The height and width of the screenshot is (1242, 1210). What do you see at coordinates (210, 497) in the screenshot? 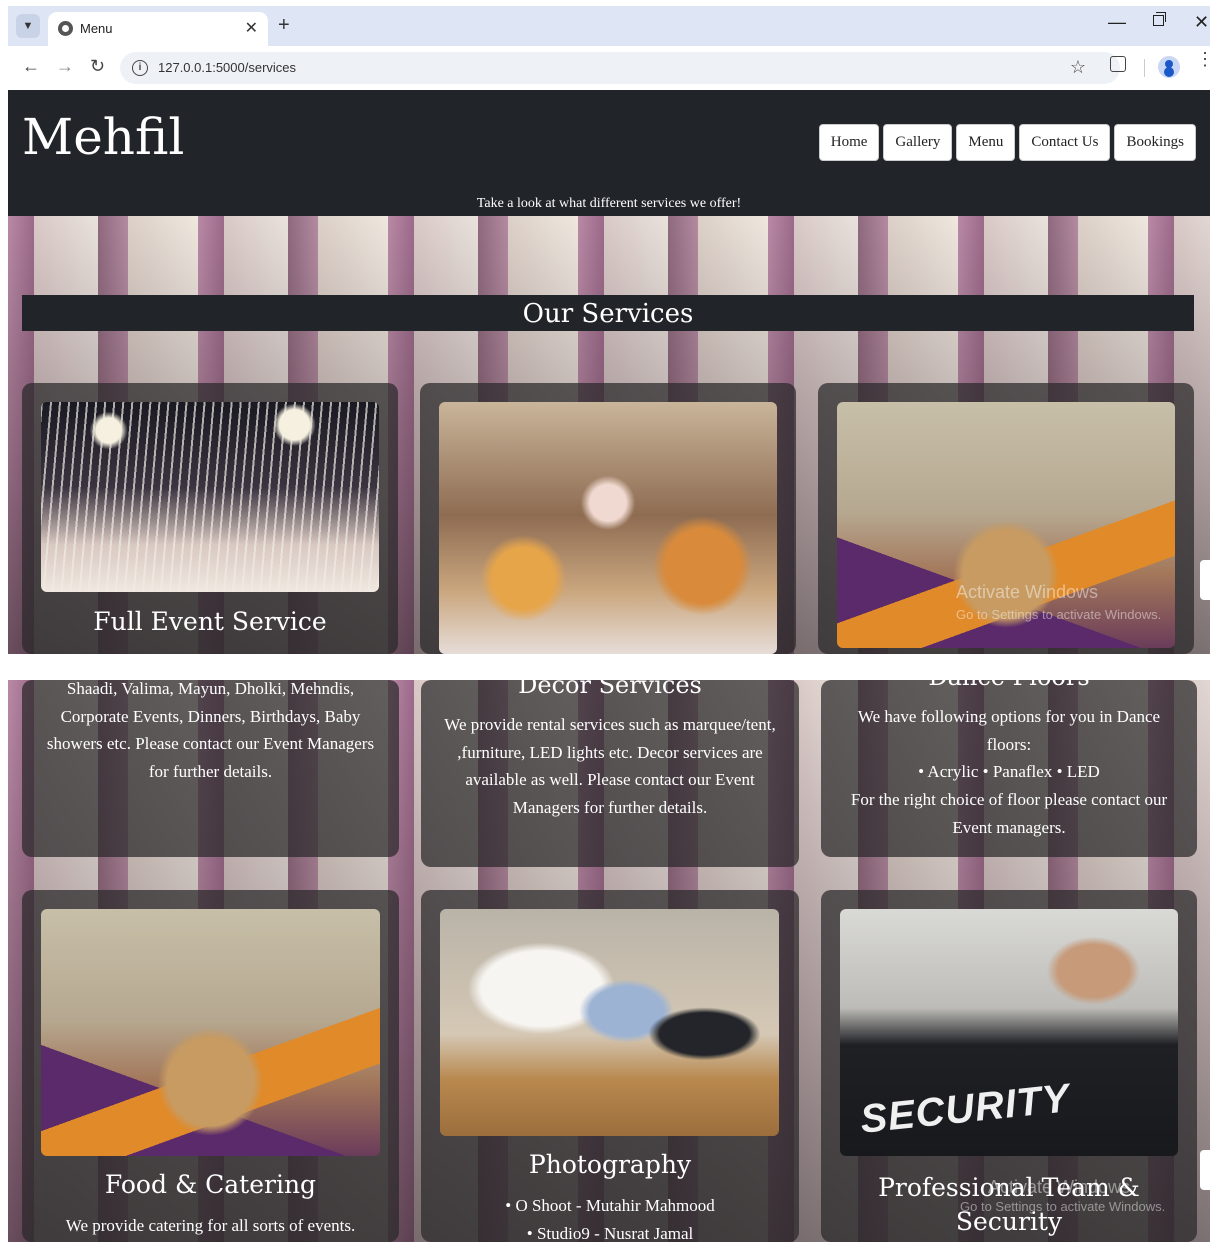
I see `full-event-image` at bounding box center [210, 497].